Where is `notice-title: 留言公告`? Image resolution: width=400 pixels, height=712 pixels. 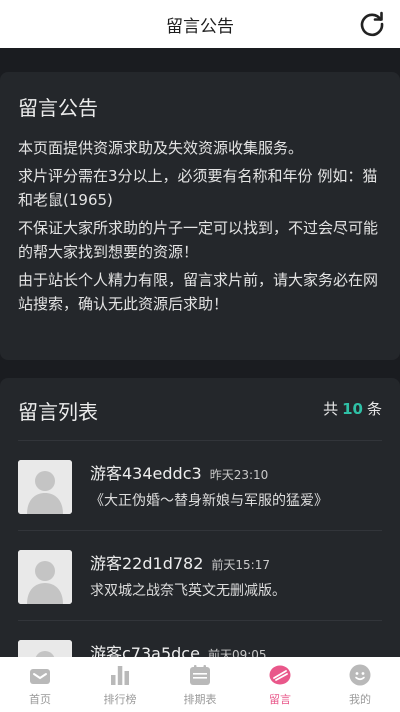 notice-title: 留言公告 is located at coordinates (58, 108).